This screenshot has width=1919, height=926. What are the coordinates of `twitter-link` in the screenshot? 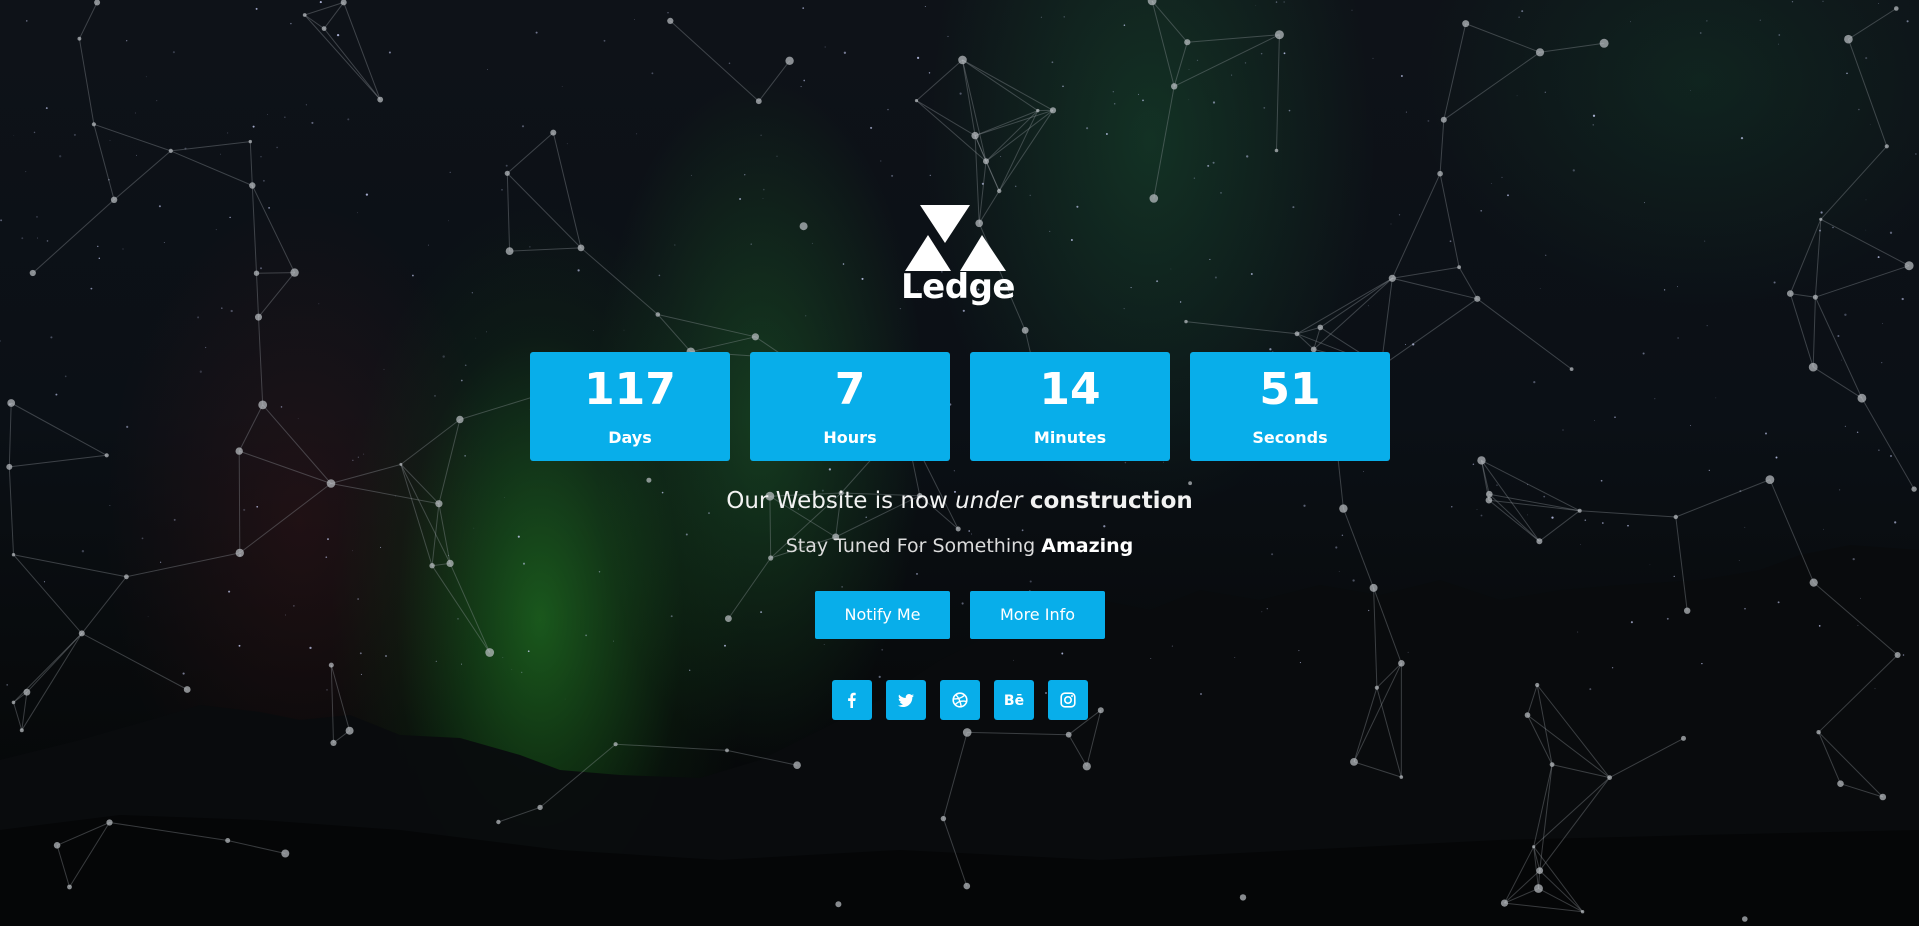 It's located at (906, 700).